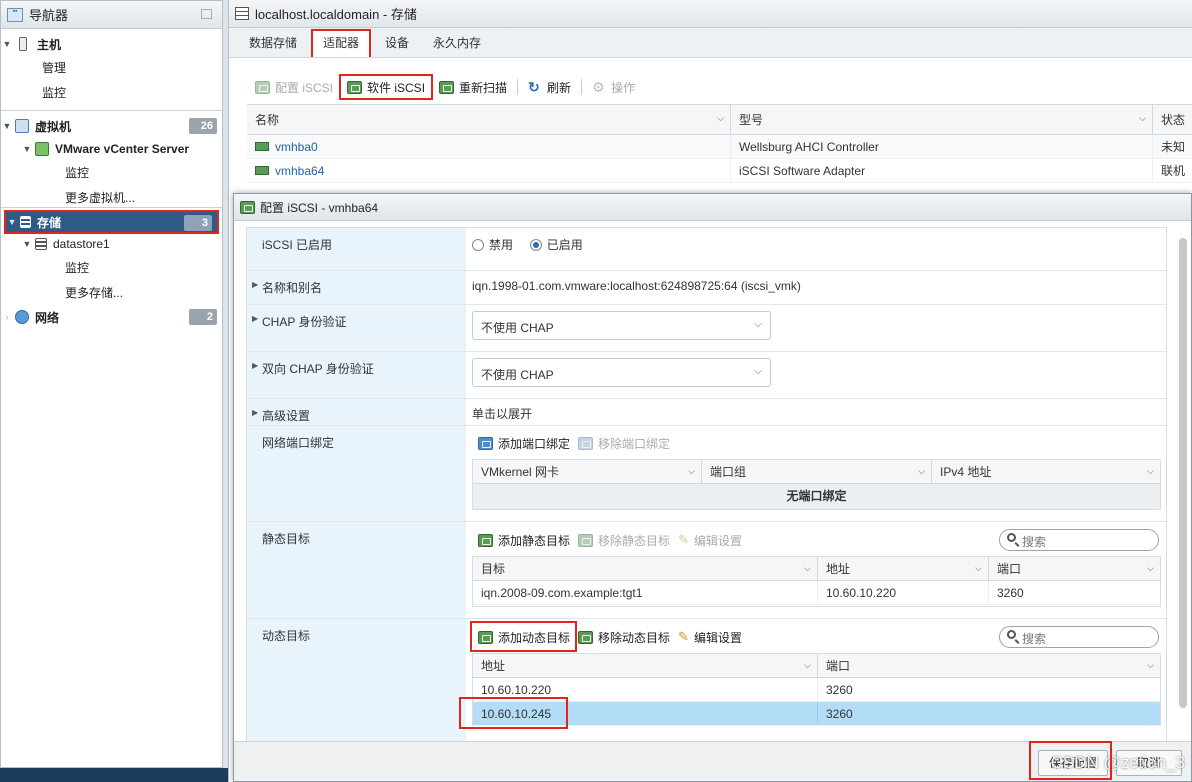  What do you see at coordinates (397, 44) in the screenshot?
I see `tab-devices: 设备` at bounding box center [397, 44].